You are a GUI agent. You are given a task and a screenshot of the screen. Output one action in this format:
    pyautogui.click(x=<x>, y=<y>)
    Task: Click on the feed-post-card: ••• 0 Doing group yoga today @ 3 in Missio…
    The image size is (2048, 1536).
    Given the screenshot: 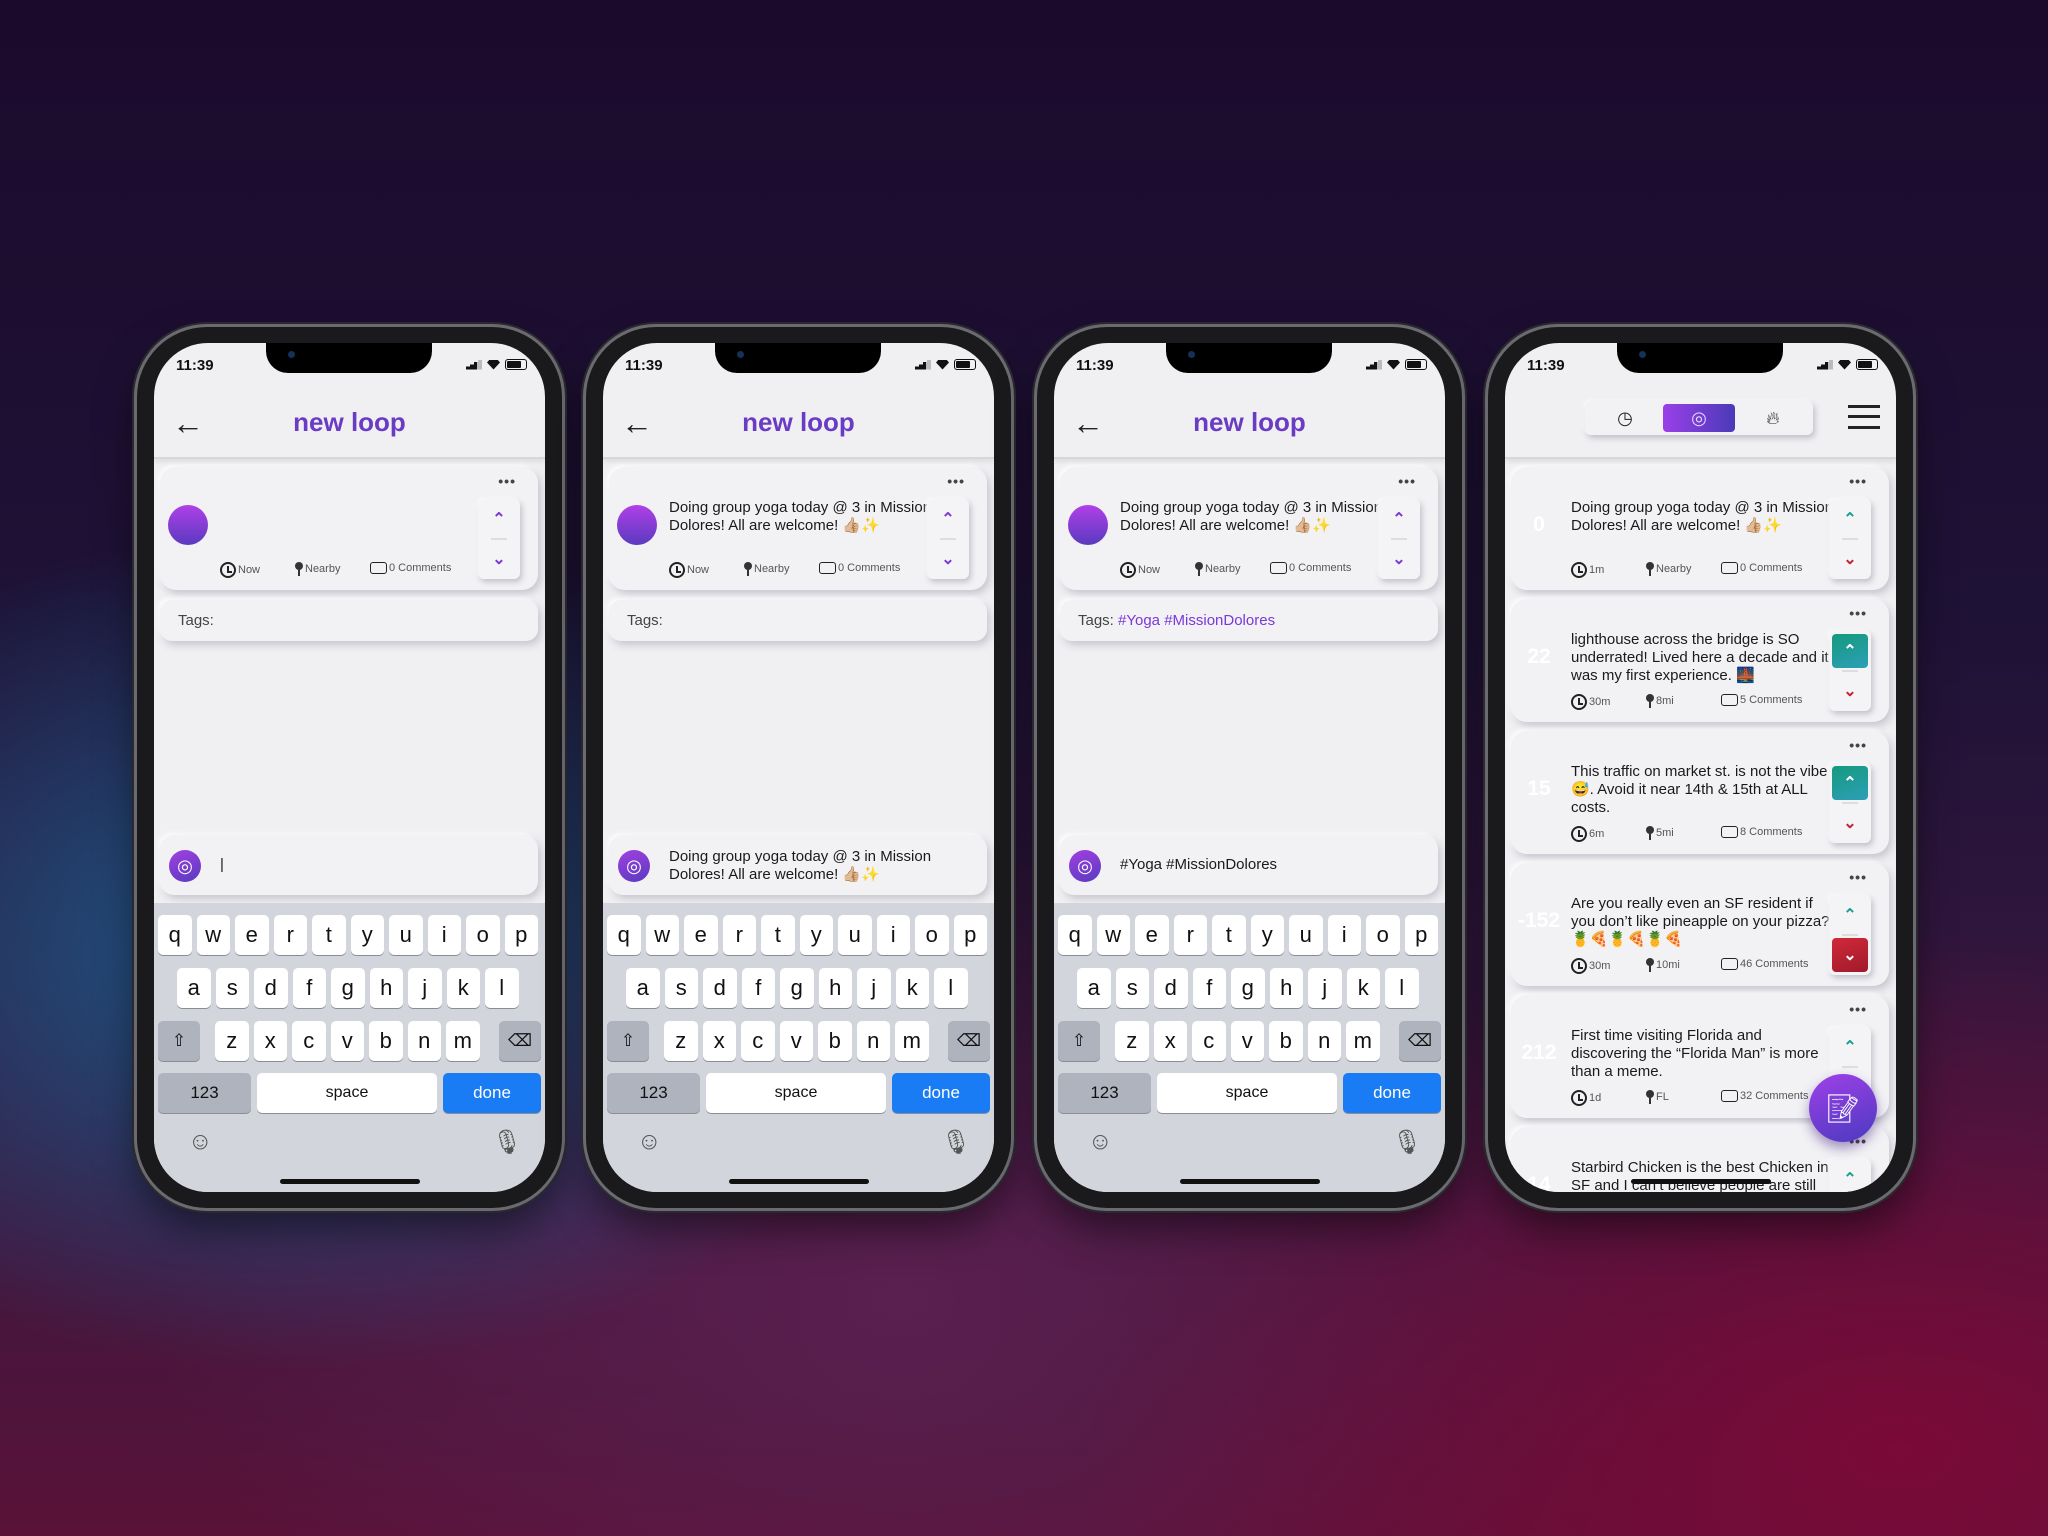 What is the action you would take?
    pyautogui.click(x=1700, y=528)
    